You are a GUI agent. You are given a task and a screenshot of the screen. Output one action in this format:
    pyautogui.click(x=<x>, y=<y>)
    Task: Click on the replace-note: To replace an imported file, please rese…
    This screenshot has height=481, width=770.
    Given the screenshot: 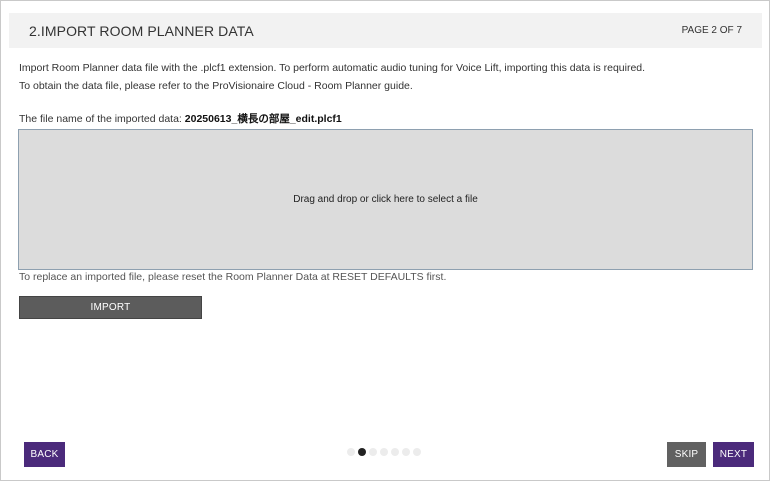 What is the action you would take?
    pyautogui.click(x=233, y=277)
    